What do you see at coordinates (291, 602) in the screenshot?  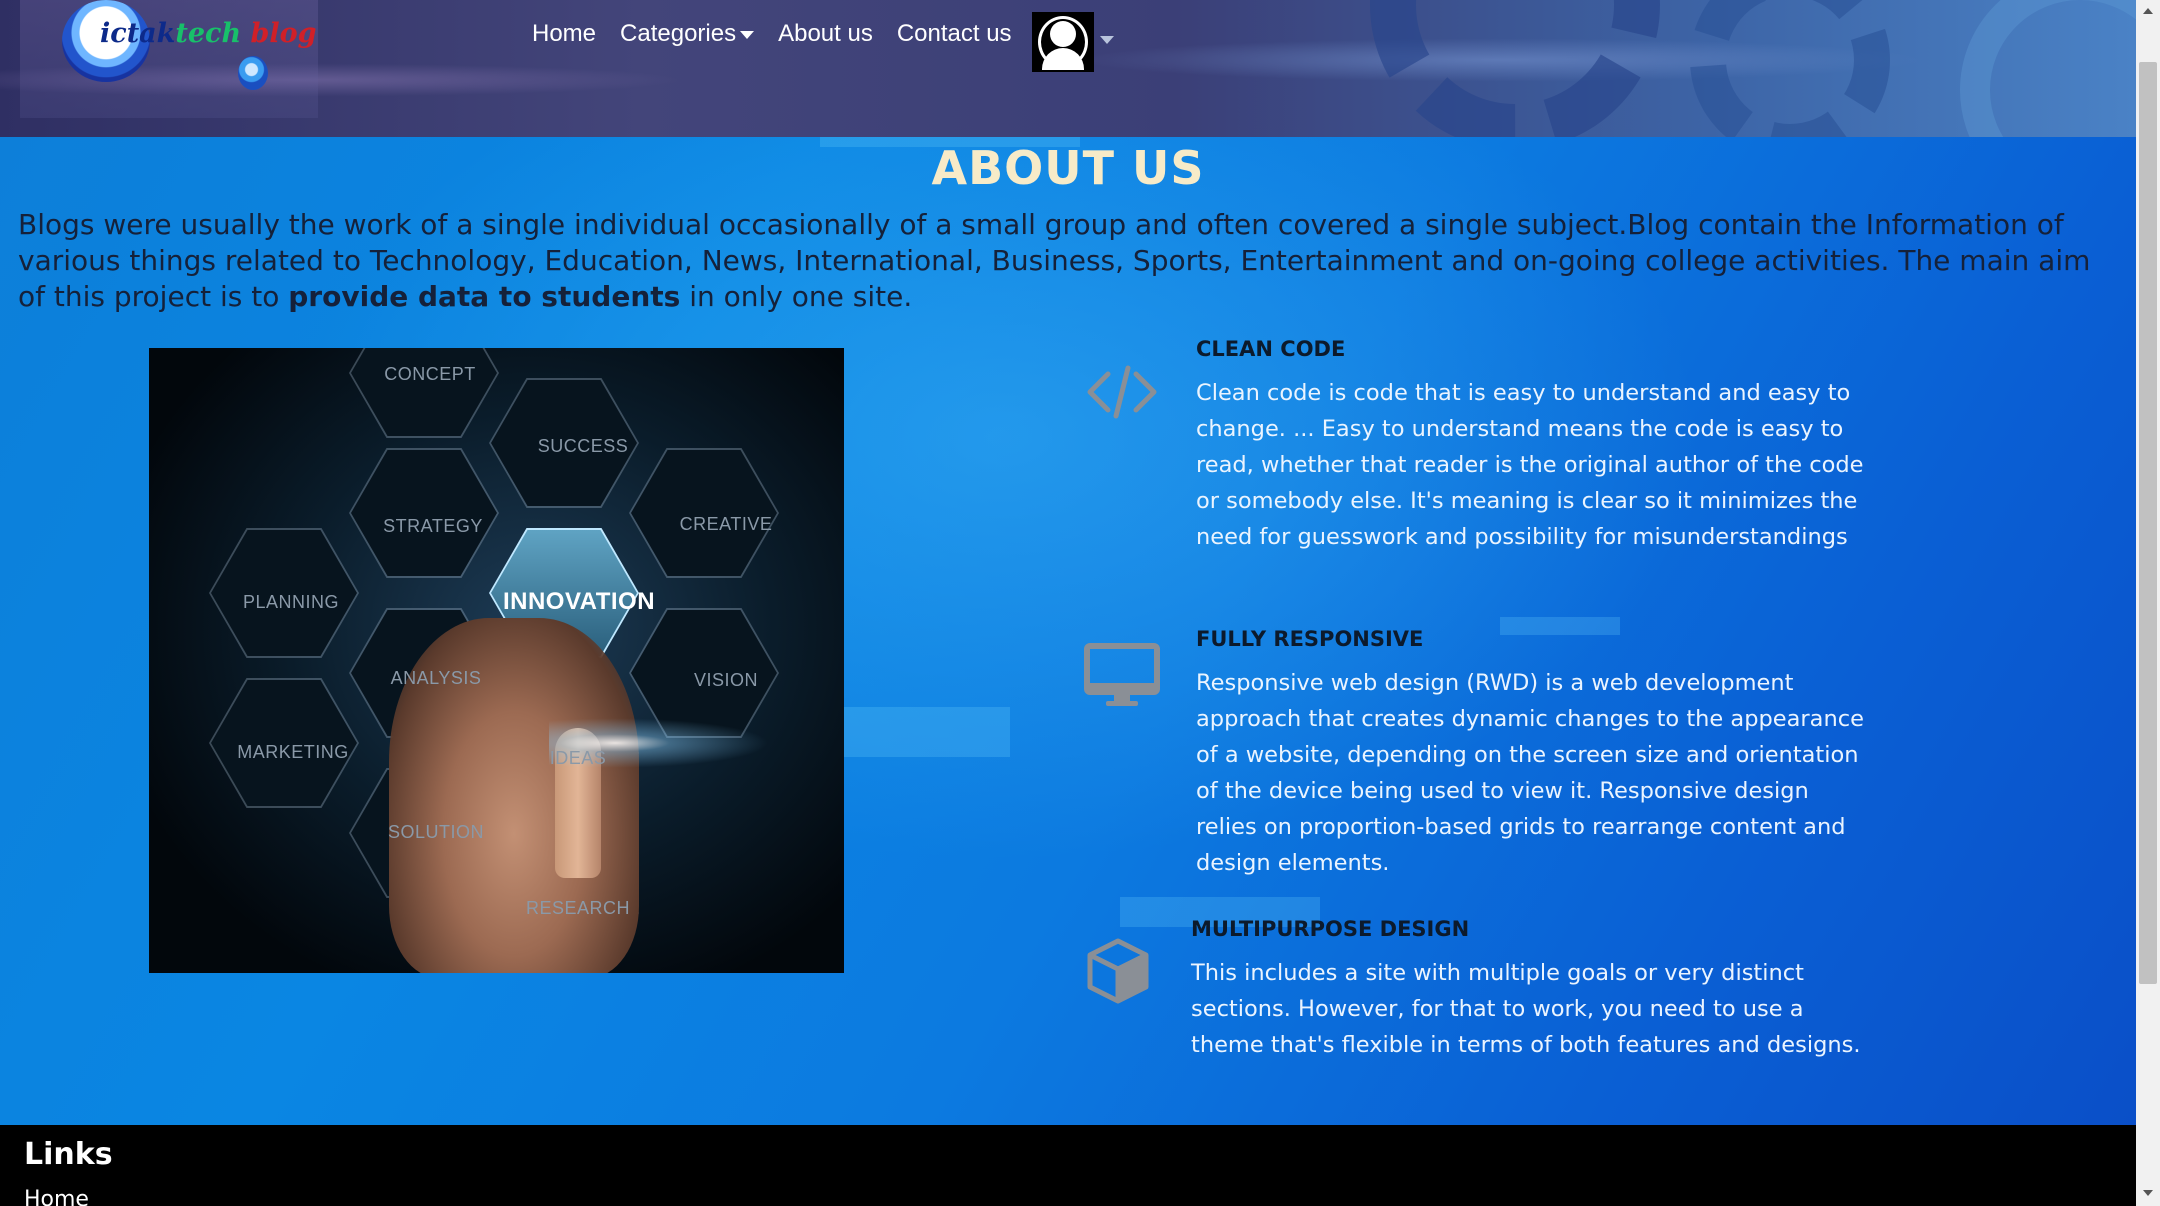 I see `hex-label: PLANNING` at bounding box center [291, 602].